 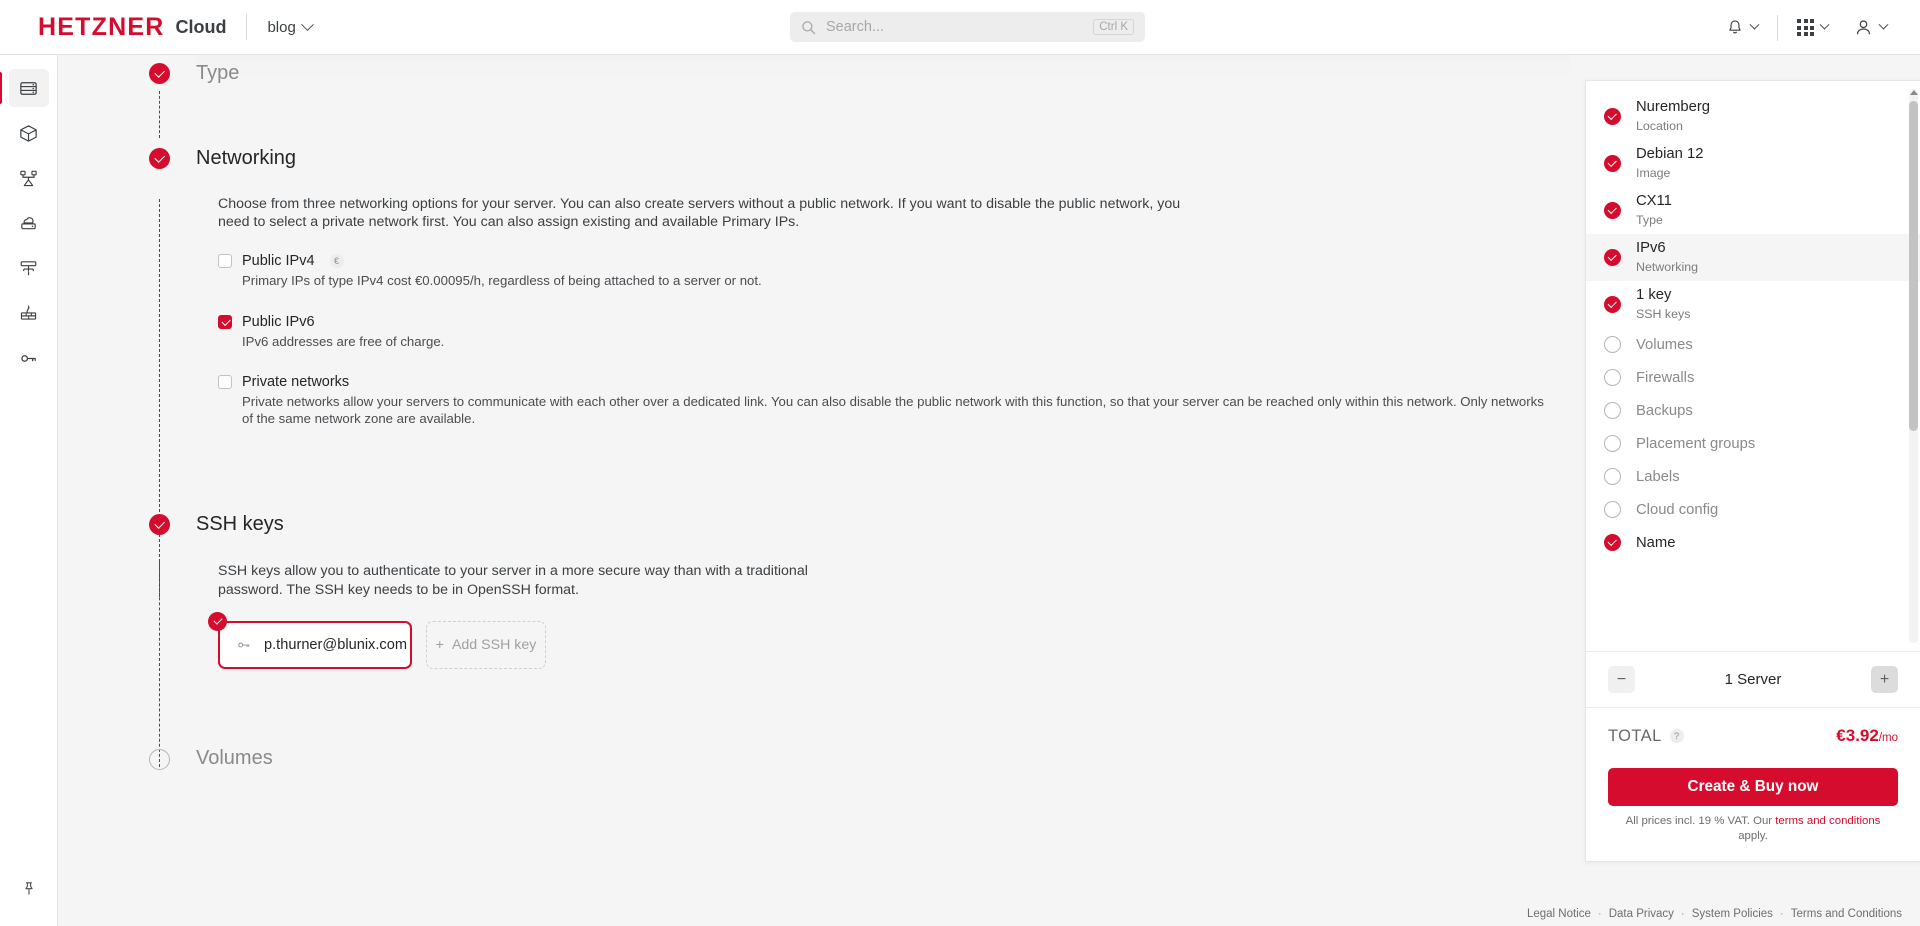 I want to click on step-title-volumes: Volumes, so click(x=234, y=758).